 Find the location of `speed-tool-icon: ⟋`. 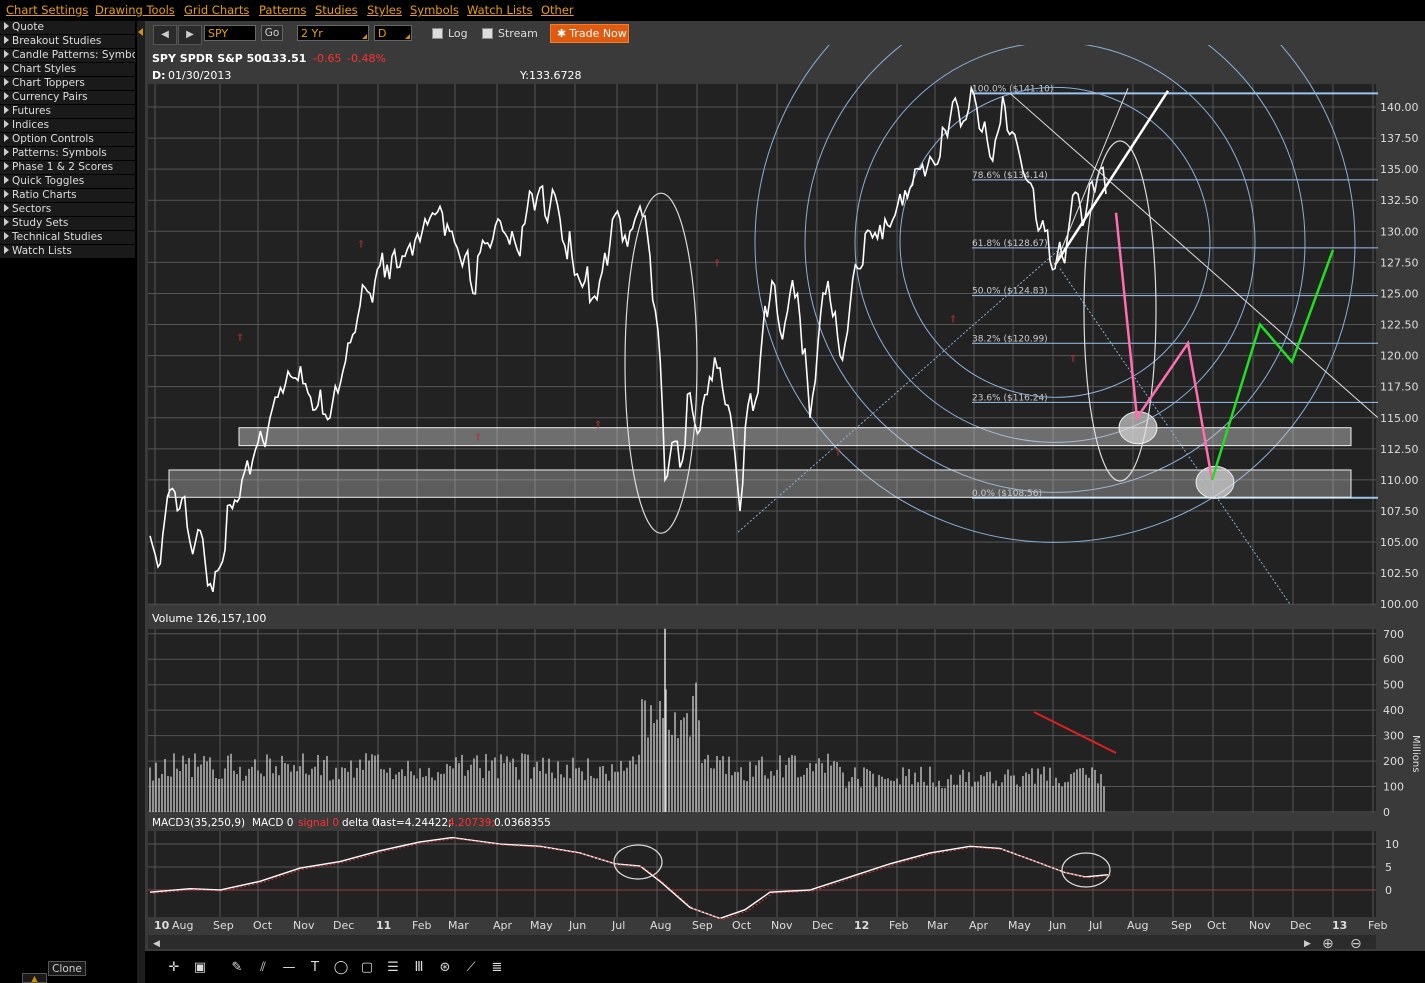

speed-tool-icon: ⟋ is located at coordinates (471, 968).